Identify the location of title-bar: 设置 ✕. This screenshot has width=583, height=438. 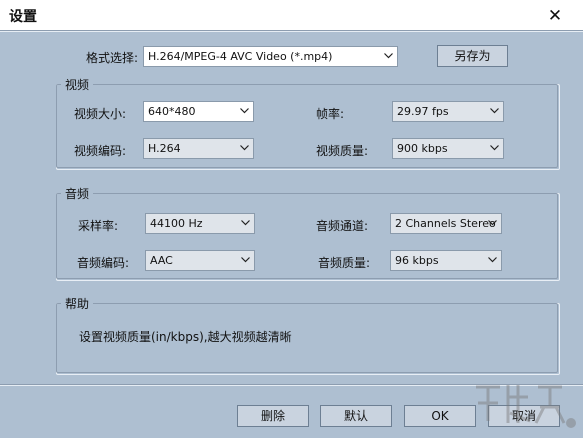
(291, 15).